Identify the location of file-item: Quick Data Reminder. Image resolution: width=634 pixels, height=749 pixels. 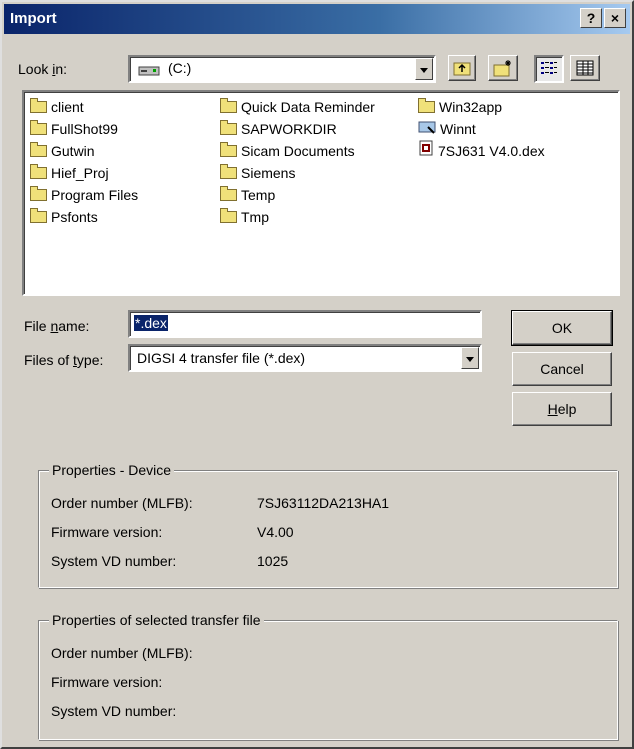
(297, 107).